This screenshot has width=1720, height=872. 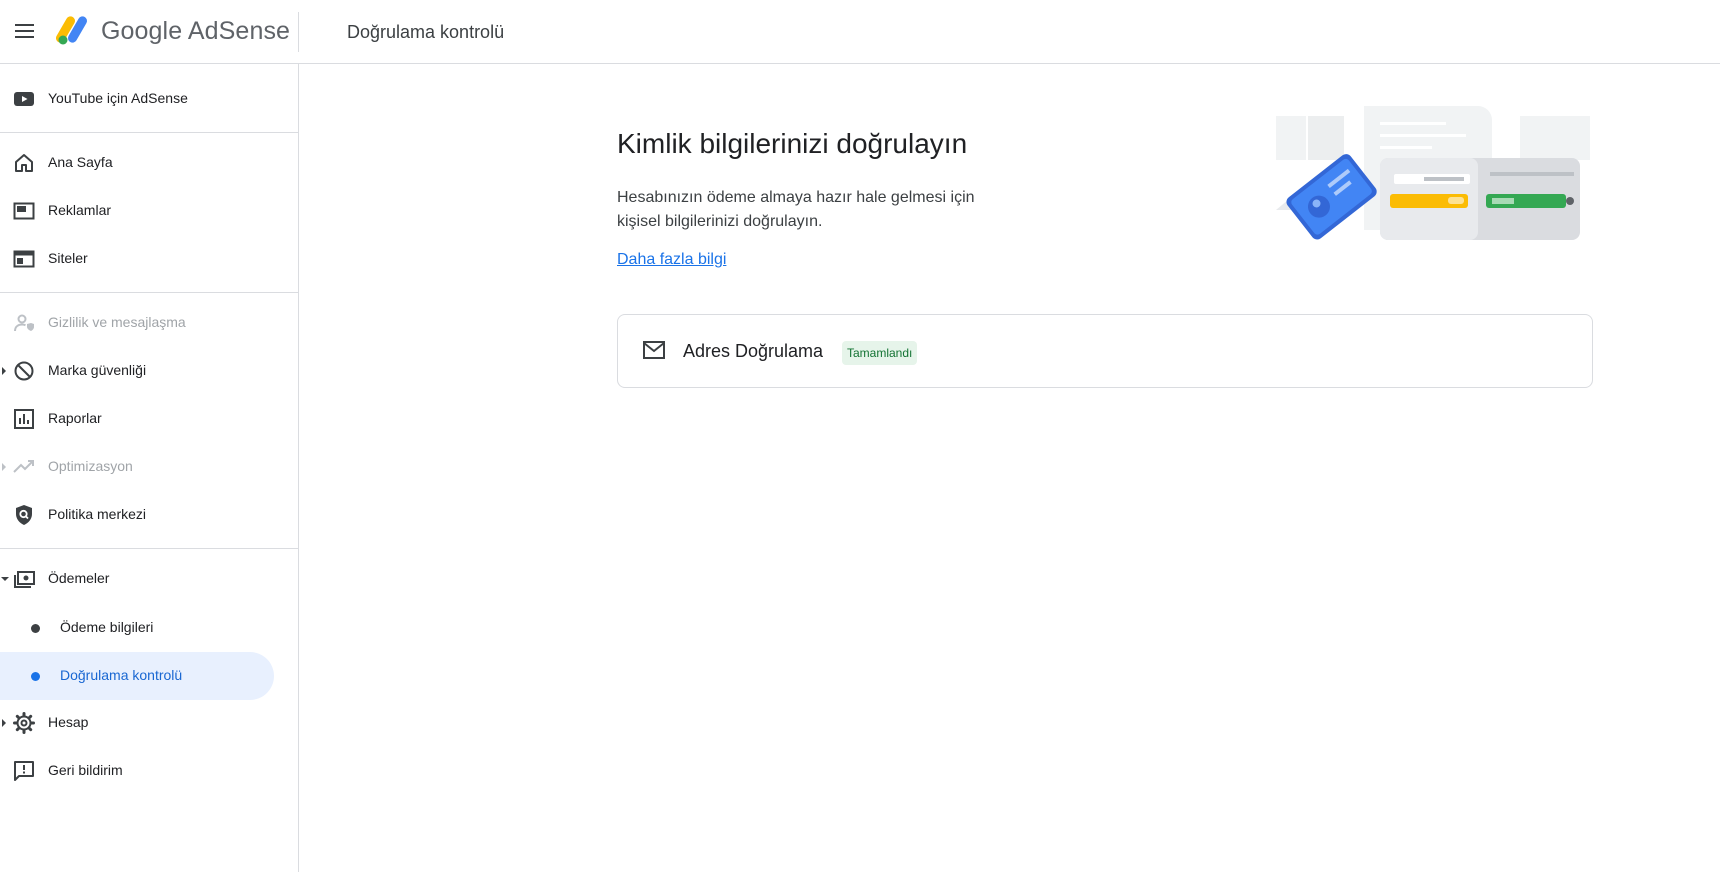 I want to click on sidebar-item-label: Raporlar, so click(x=75, y=418).